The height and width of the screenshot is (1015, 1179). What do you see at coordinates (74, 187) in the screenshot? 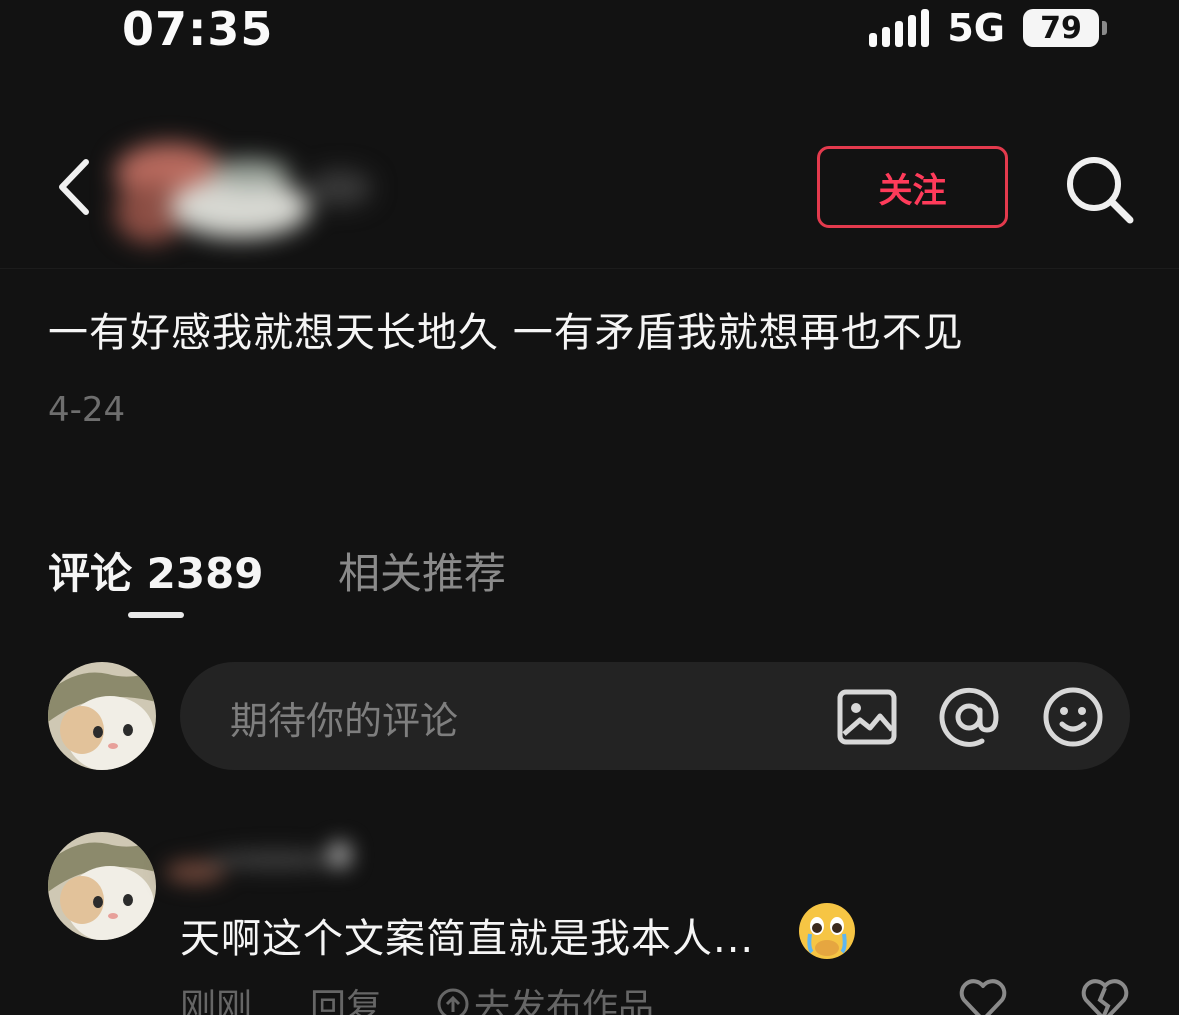
I see `back-icon` at bounding box center [74, 187].